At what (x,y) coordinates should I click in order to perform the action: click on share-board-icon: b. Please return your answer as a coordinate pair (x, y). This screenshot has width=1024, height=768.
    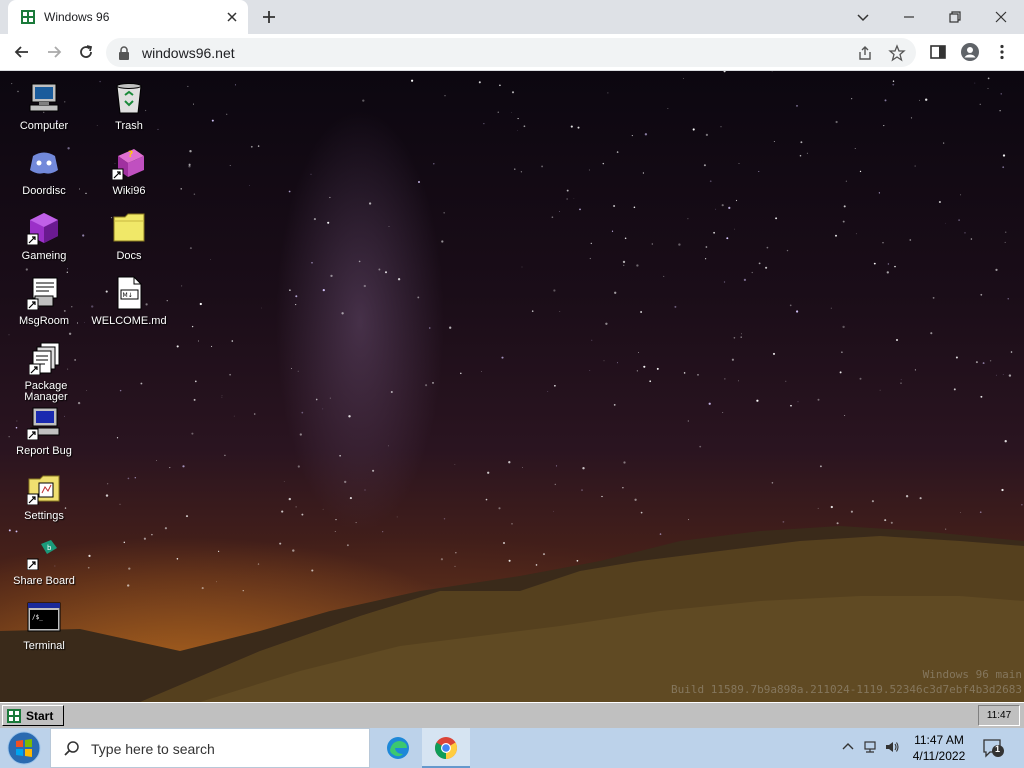
    Looking at the image, I should click on (42, 555).